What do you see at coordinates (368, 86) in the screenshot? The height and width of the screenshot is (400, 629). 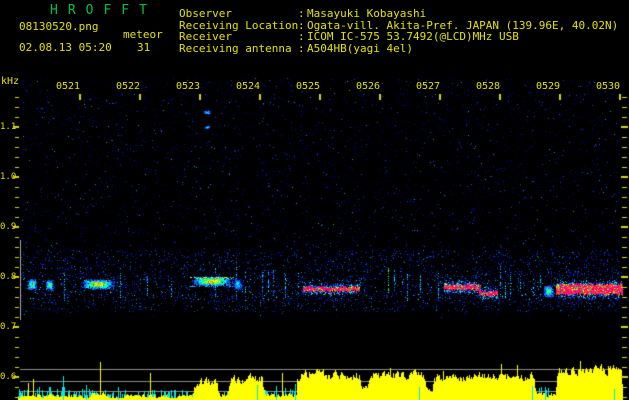 I see `time-axis-label: 0526` at bounding box center [368, 86].